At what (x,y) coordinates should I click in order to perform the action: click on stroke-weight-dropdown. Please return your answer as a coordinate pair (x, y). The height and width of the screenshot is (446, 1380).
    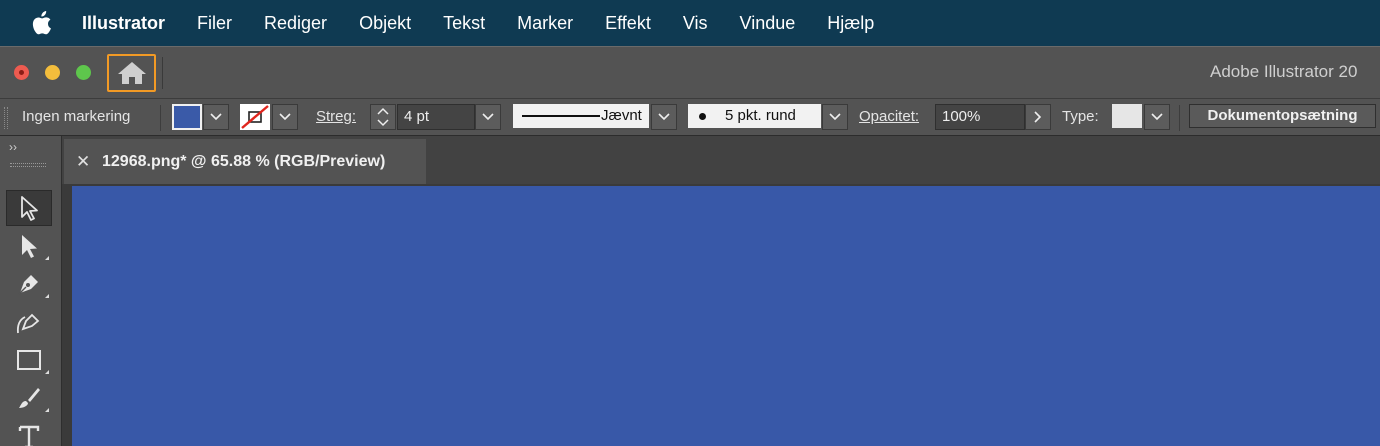
    Looking at the image, I should click on (488, 117).